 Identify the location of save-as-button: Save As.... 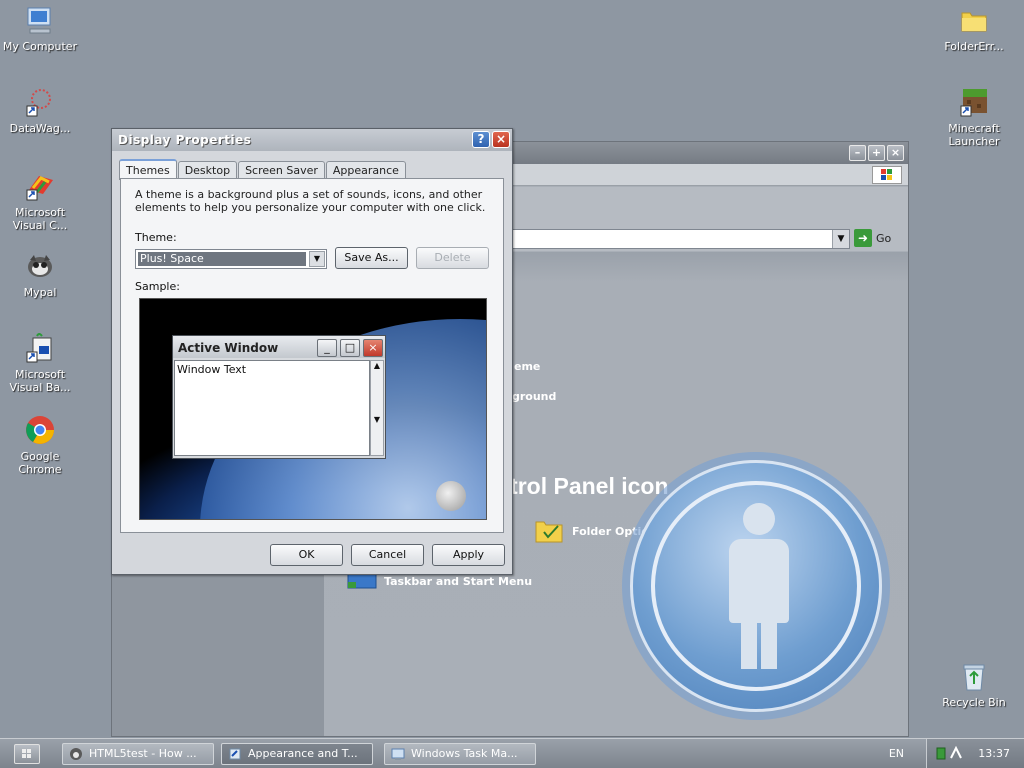
(371, 258).